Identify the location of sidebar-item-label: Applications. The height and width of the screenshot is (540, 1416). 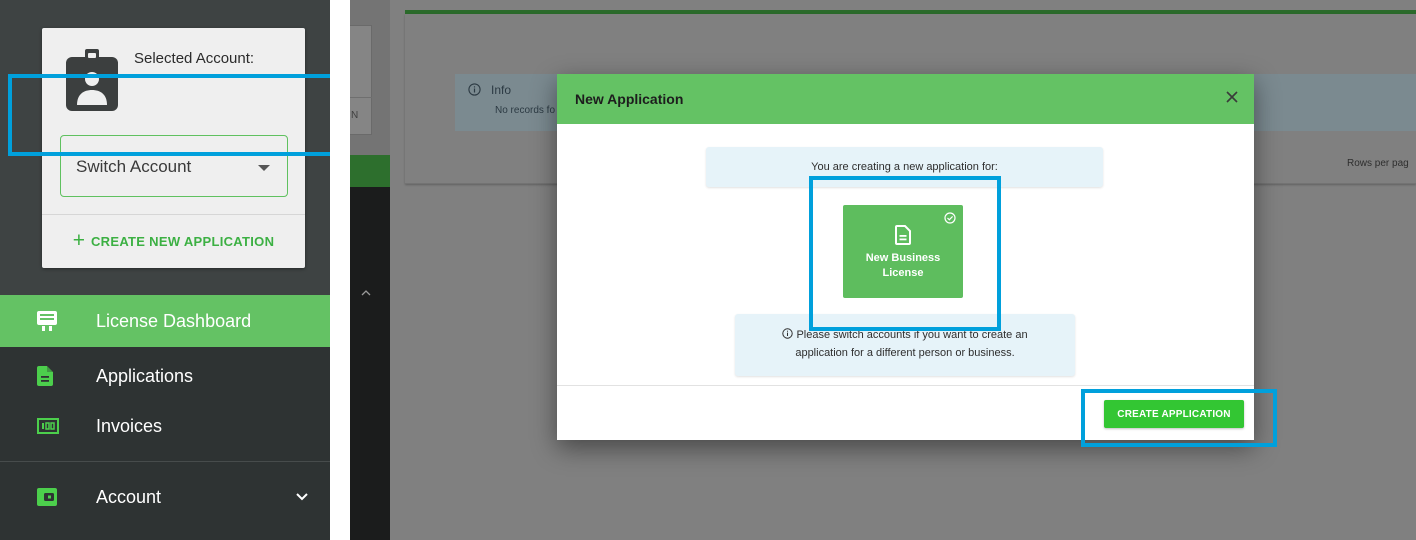
(145, 375).